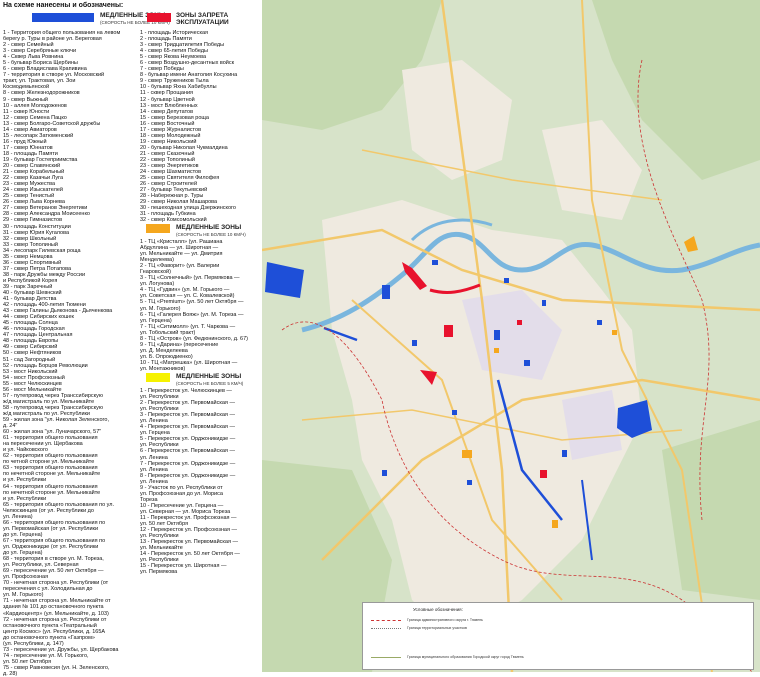  Describe the element at coordinates (437, 628) in the screenshot. I see `map-legend-label: Граница территориальных участков` at that location.